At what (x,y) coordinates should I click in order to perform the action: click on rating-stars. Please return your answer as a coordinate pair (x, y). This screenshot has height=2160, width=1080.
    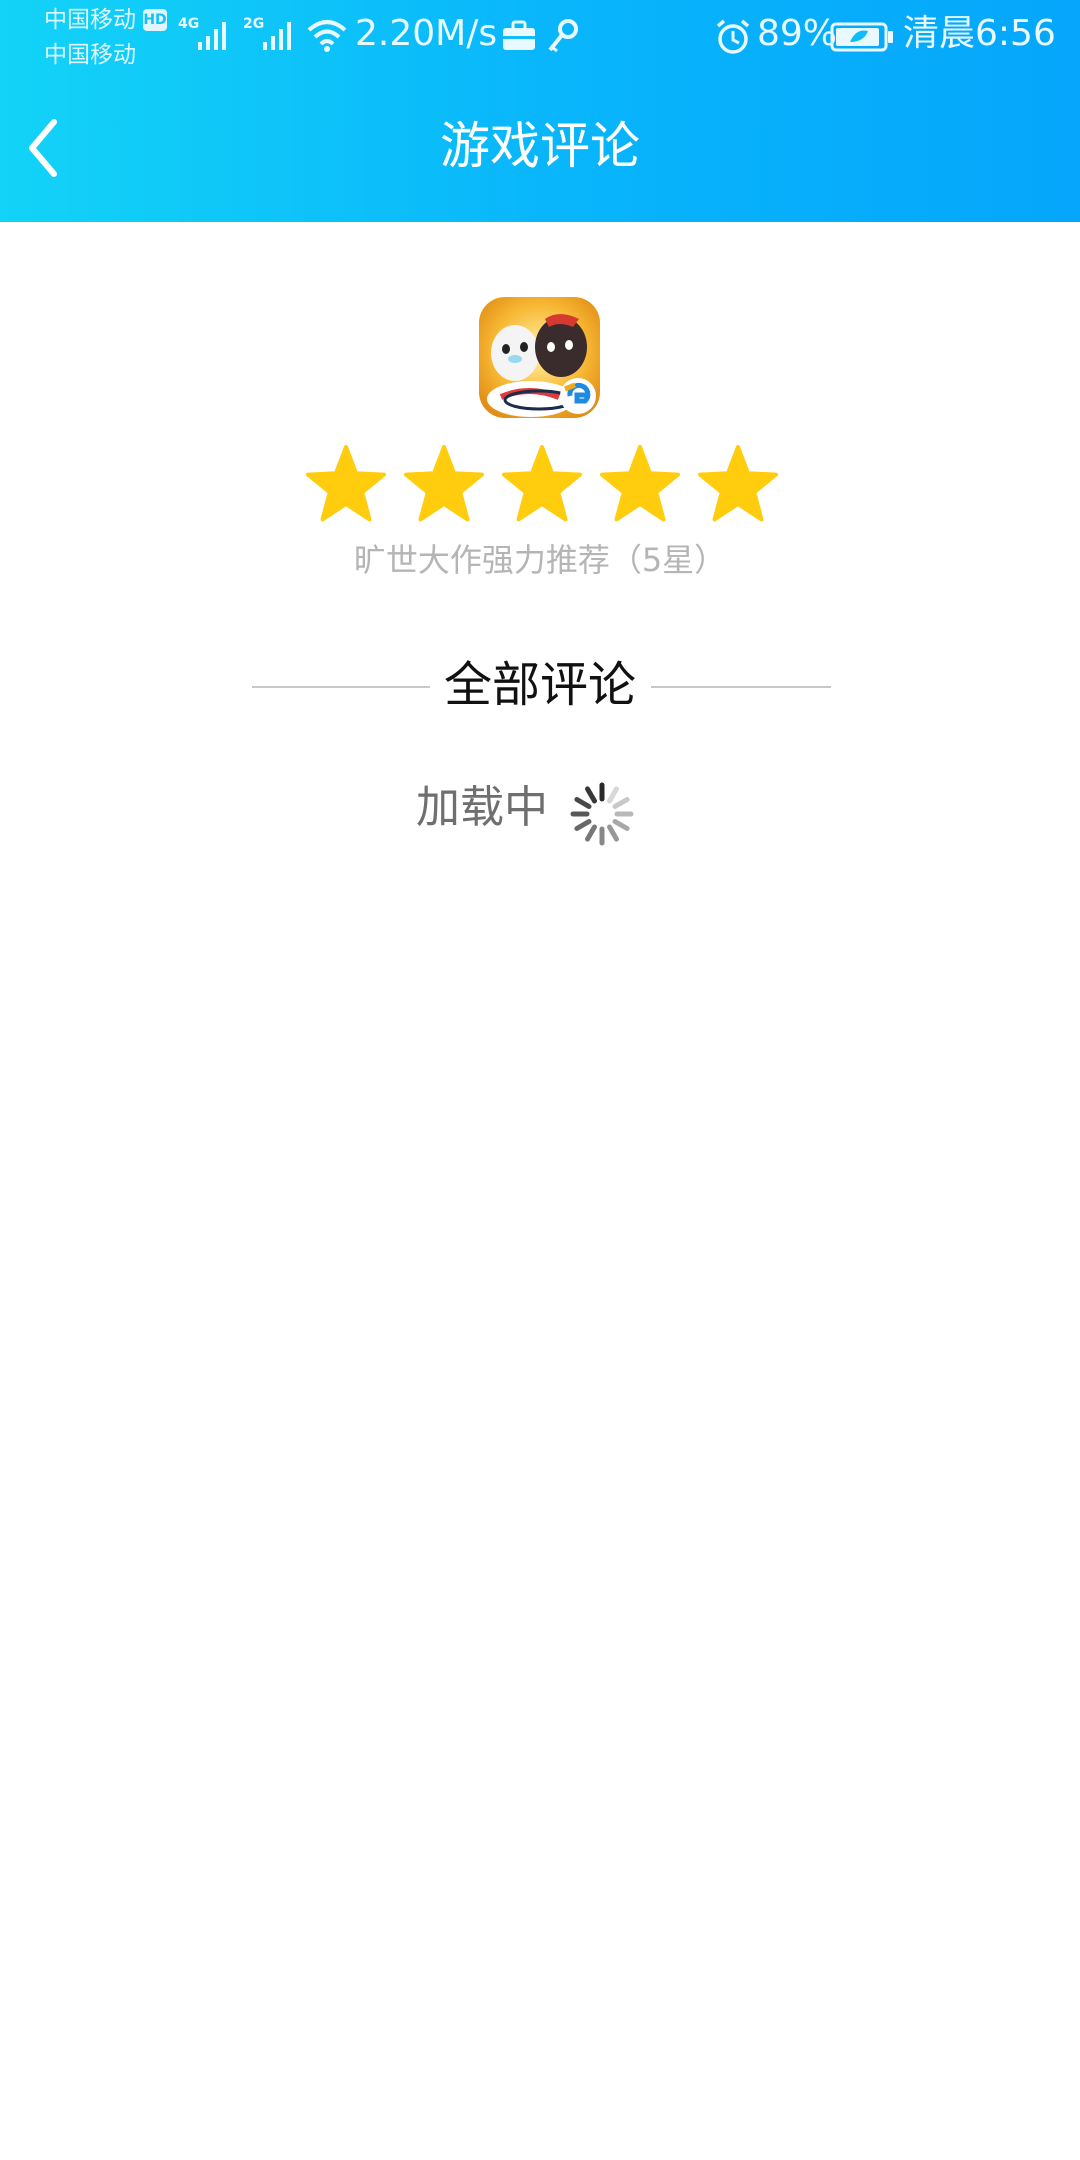
    Looking at the image, I should click on (542, 483).